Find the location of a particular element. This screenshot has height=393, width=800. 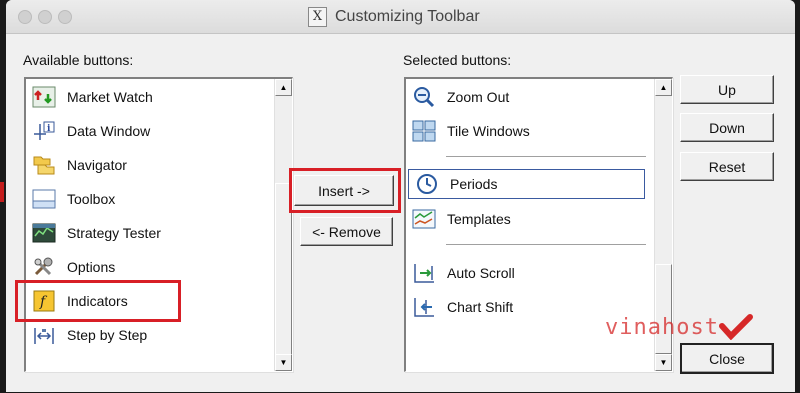

list-item-label: Data Window is located at coordinates (109, 131).